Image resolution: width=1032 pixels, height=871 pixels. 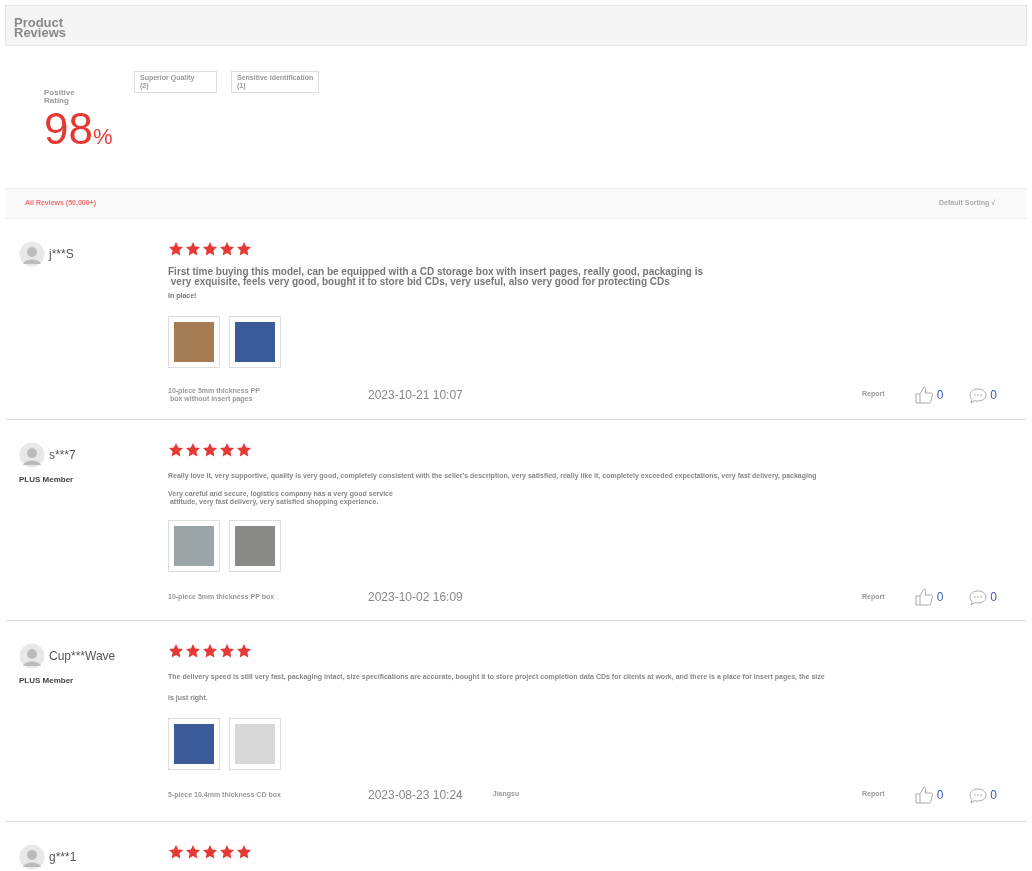 I want to click on username: Cup***Wave, so click(x=82, y=656).